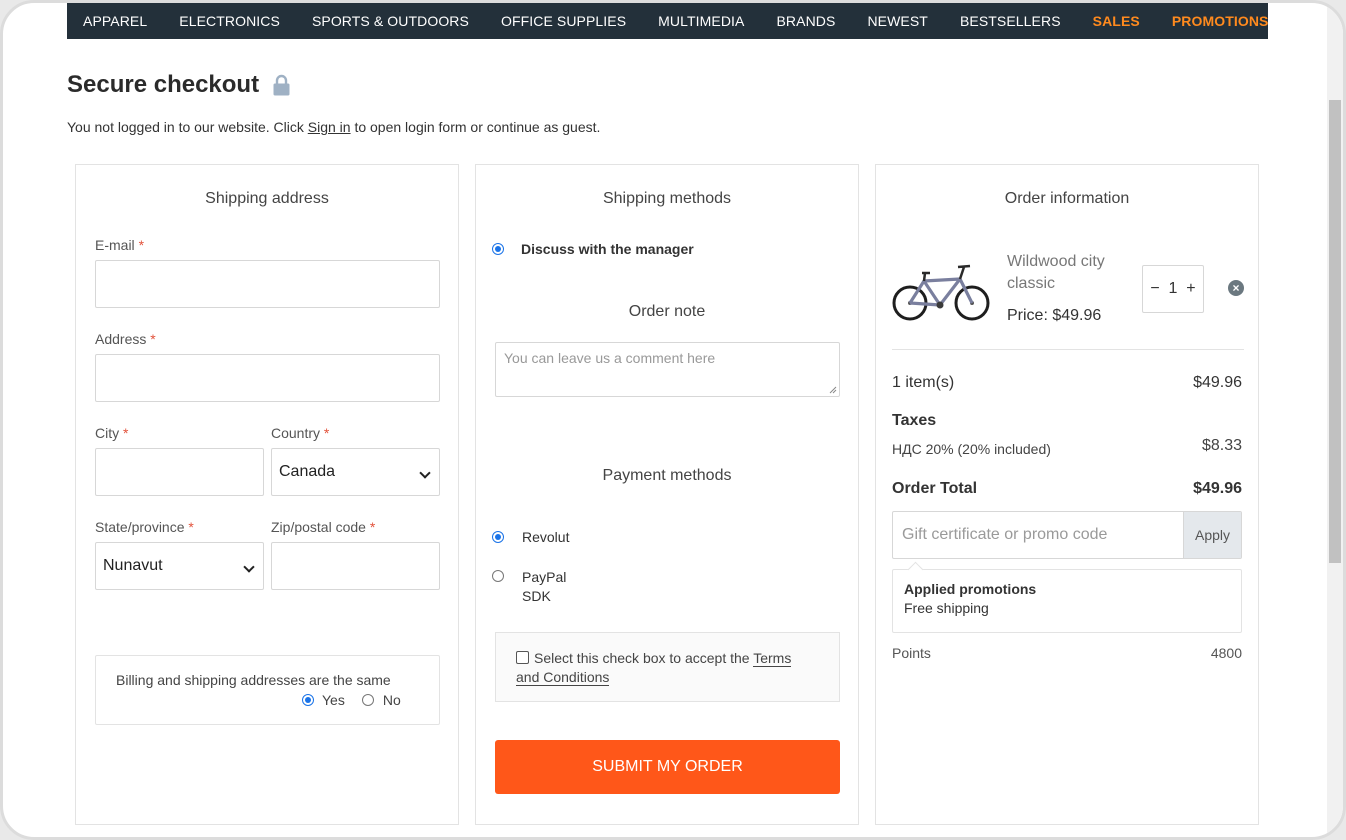 Image resolution: width=1346 pixels, height=840 pixels. What do you see at coordinates (355, 566) in the screenshot?
I see `zip-field` at bounding box center [355, 566].